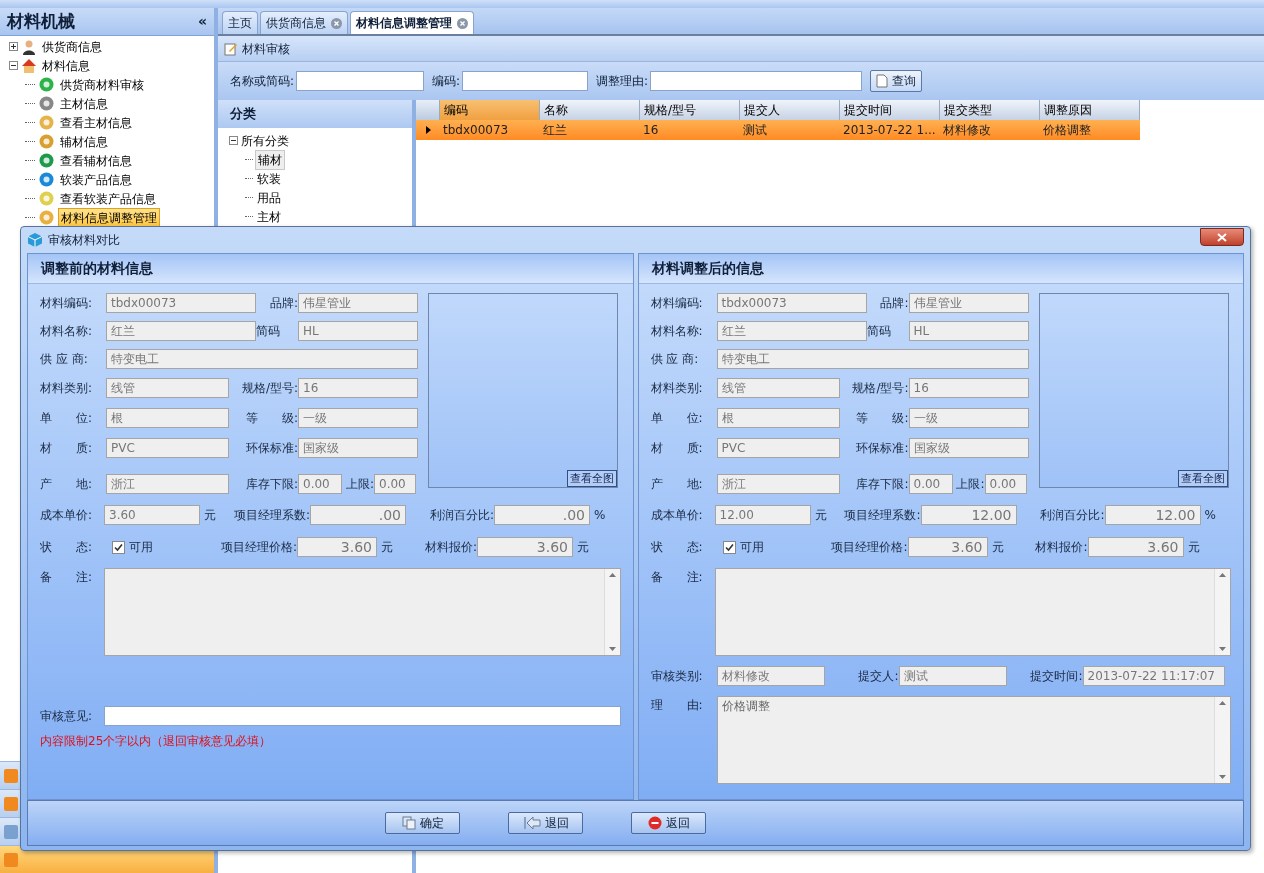 This screenshot has height=873, width=1264. Describe the element at coordinates (791, 331) in the screenshot. I see `input-field: 红兰` at that location.